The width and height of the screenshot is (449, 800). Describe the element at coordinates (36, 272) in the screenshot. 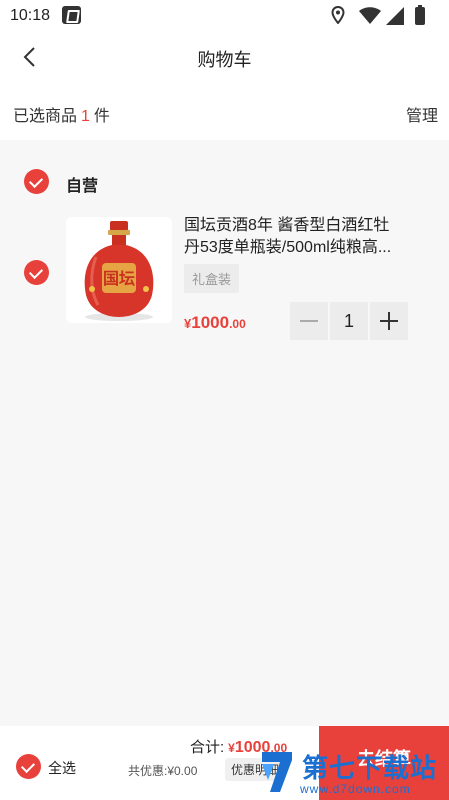

I see `item-checkbox` at that location.